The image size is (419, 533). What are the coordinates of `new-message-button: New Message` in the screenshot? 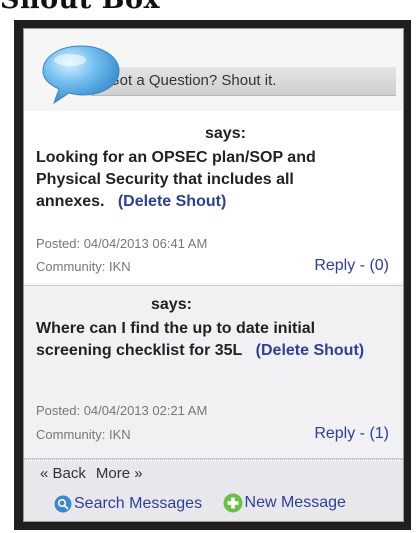 It's located at (284, 503).